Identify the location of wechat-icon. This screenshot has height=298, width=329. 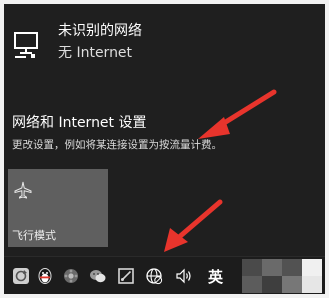
(98, 276).